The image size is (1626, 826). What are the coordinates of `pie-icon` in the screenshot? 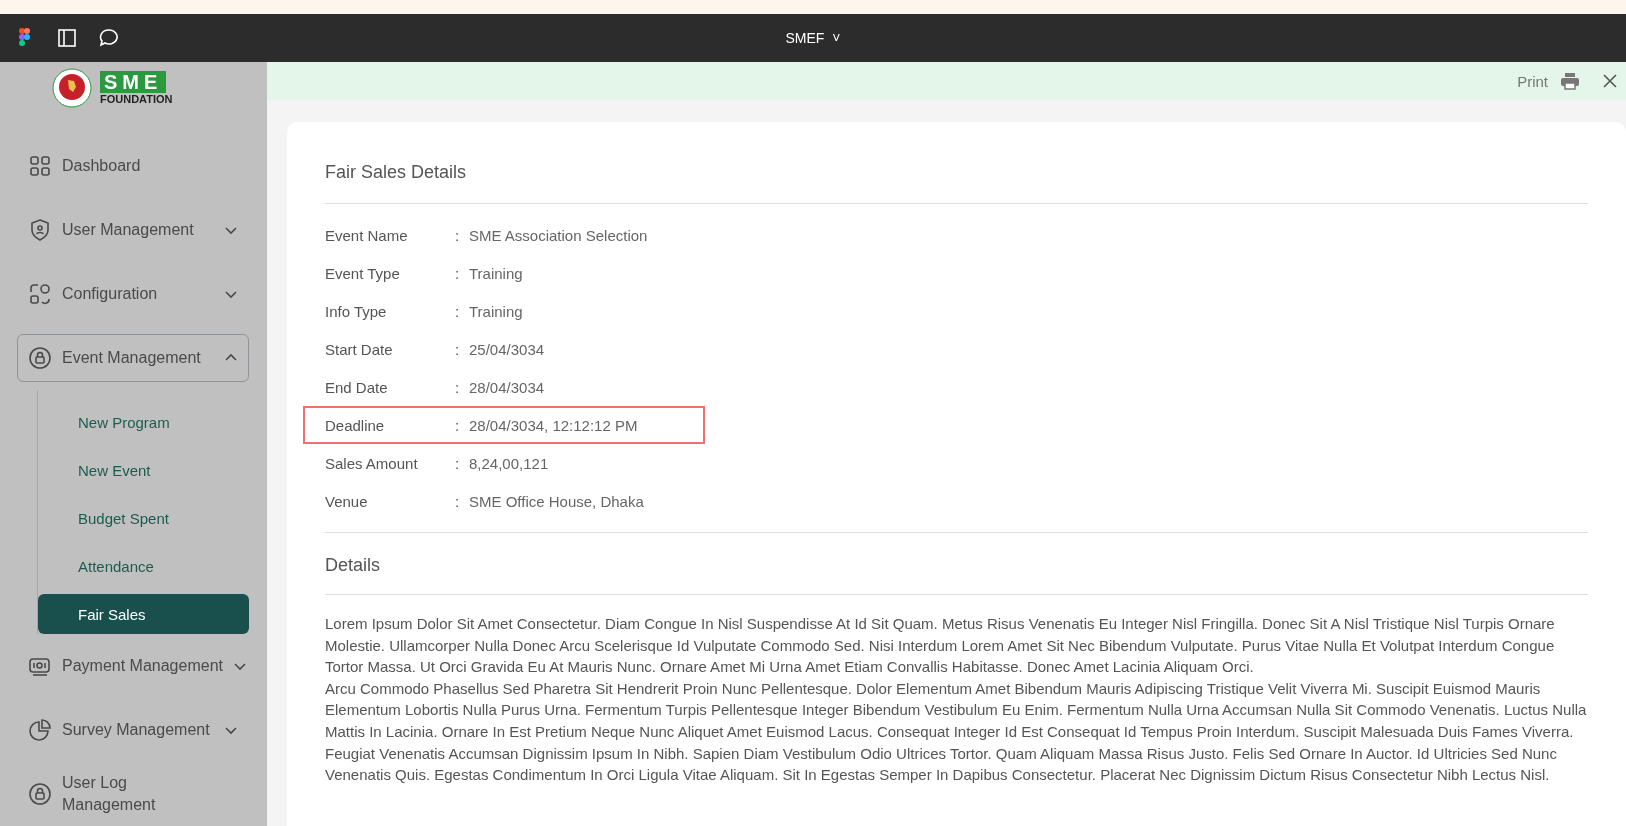 It's located at (40, 730).